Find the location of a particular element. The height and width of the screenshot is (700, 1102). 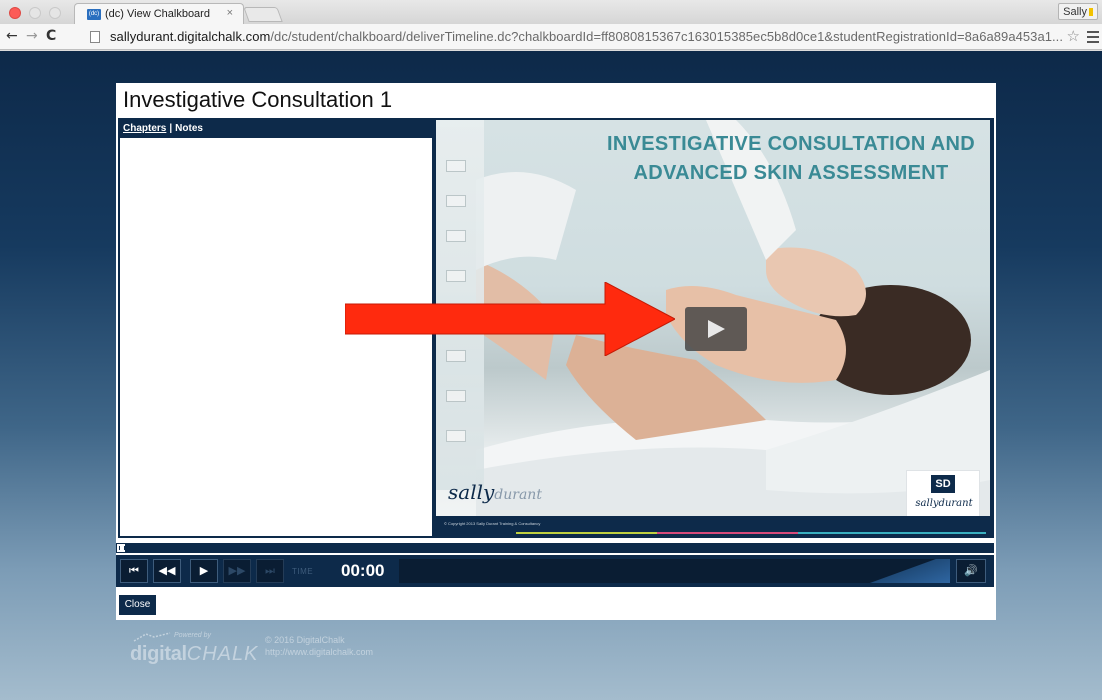

tab-favicon-icon: (dc) is located at coordinates (94, 14).